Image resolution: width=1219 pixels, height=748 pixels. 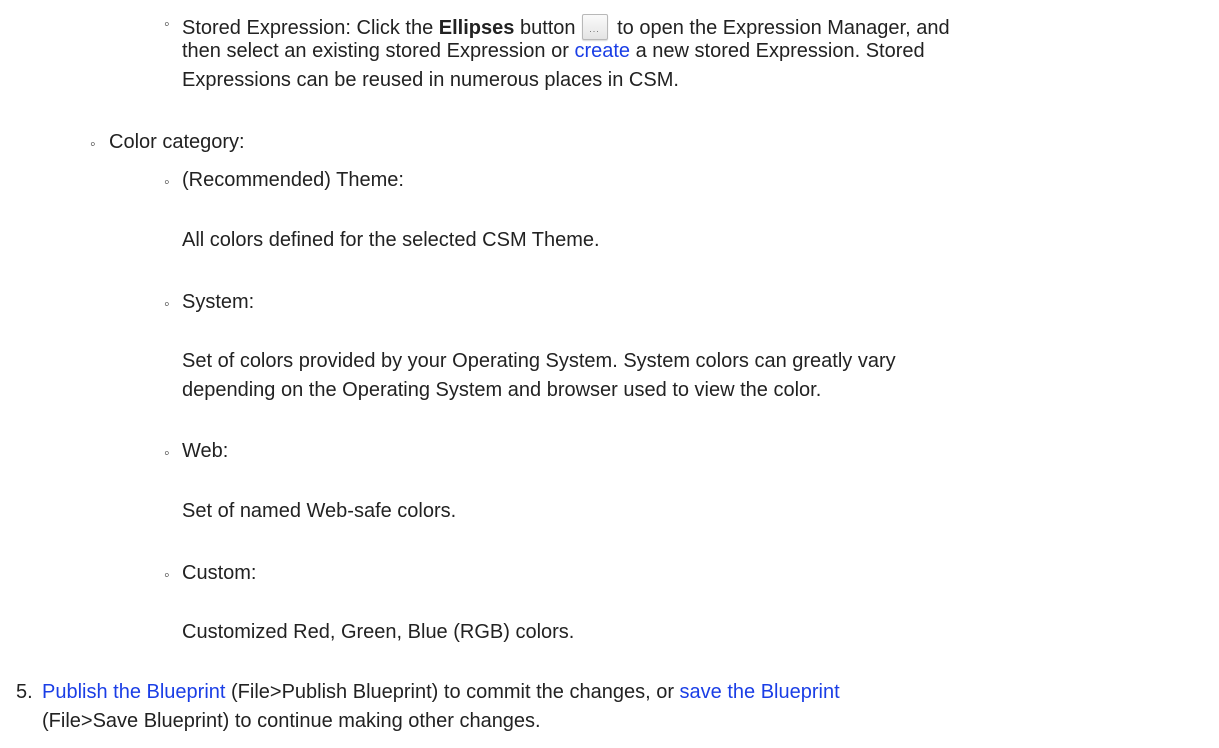 I want to click on publish-blueprint-link: Publish the Blueprint, so click(x=133, y=692).